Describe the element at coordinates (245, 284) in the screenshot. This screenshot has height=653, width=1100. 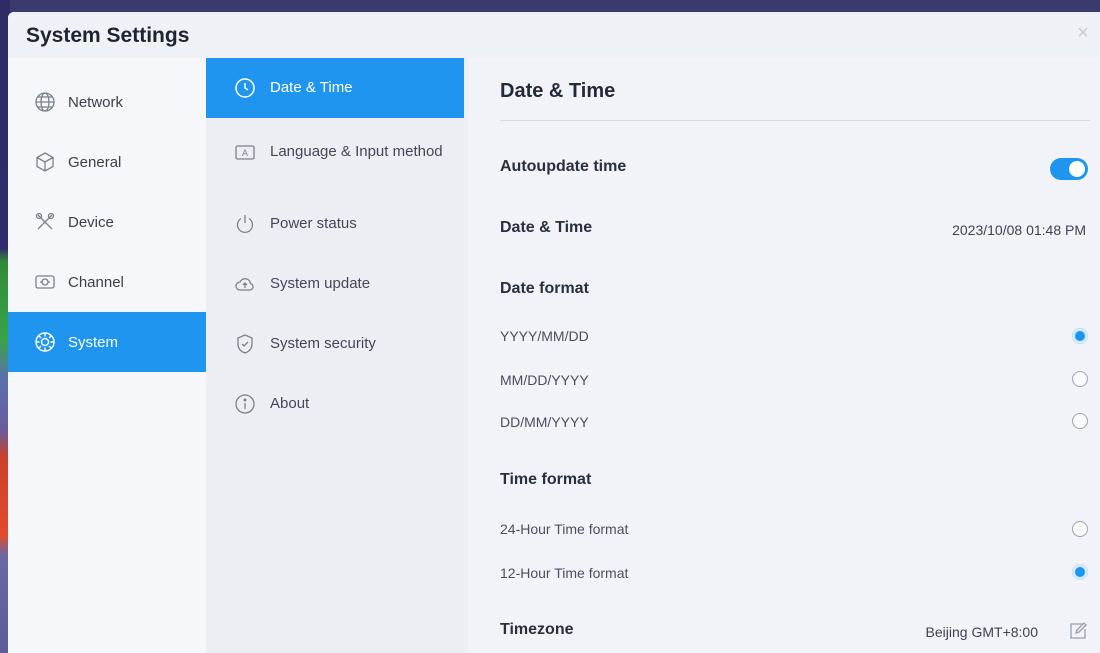
I see `cloud-upload-icon` at that location.